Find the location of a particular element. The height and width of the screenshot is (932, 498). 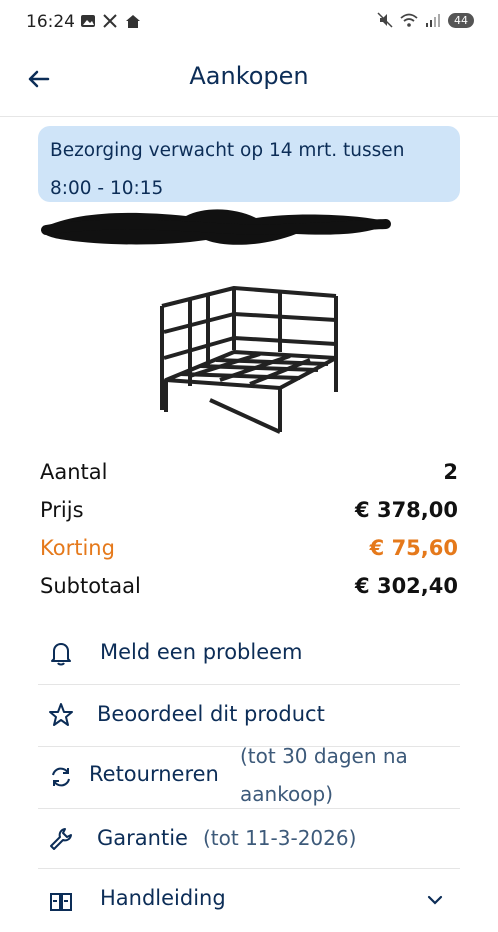

bell-icon is located at coordinates (61, 654).